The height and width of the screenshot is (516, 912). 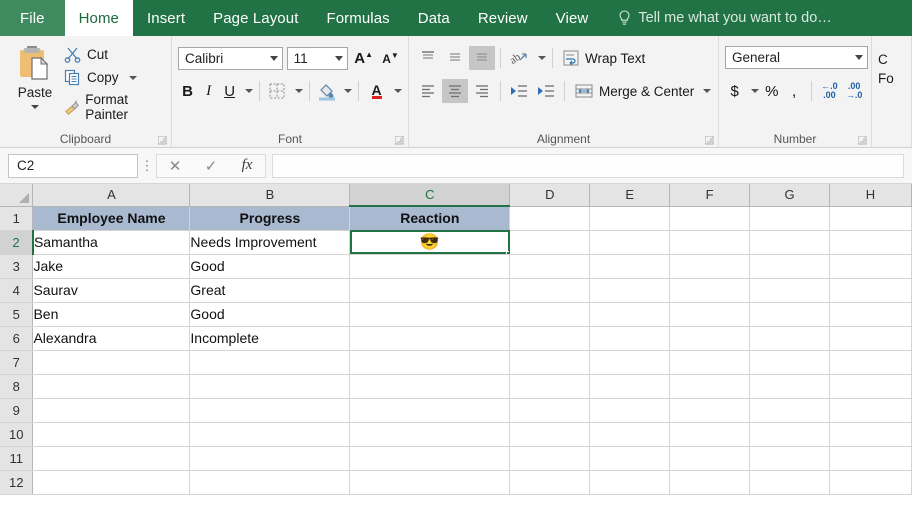 I want to click on underline-dropdown-button, so click(x=247, y=91).